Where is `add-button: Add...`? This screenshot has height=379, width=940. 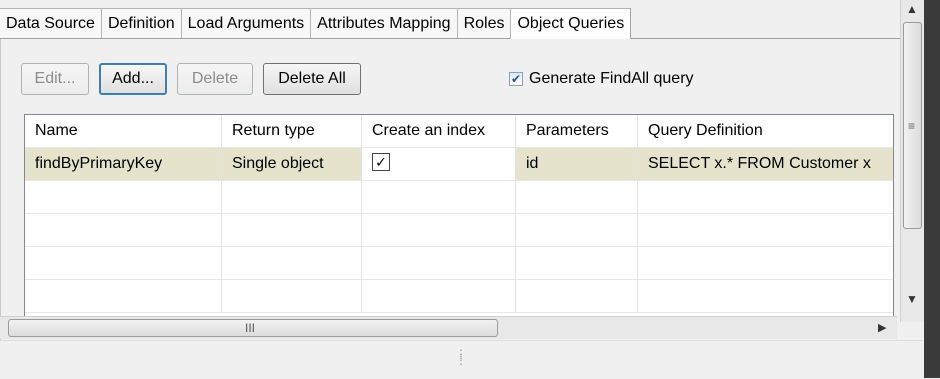
add-button: Add... is located at coordinates (133, 79).